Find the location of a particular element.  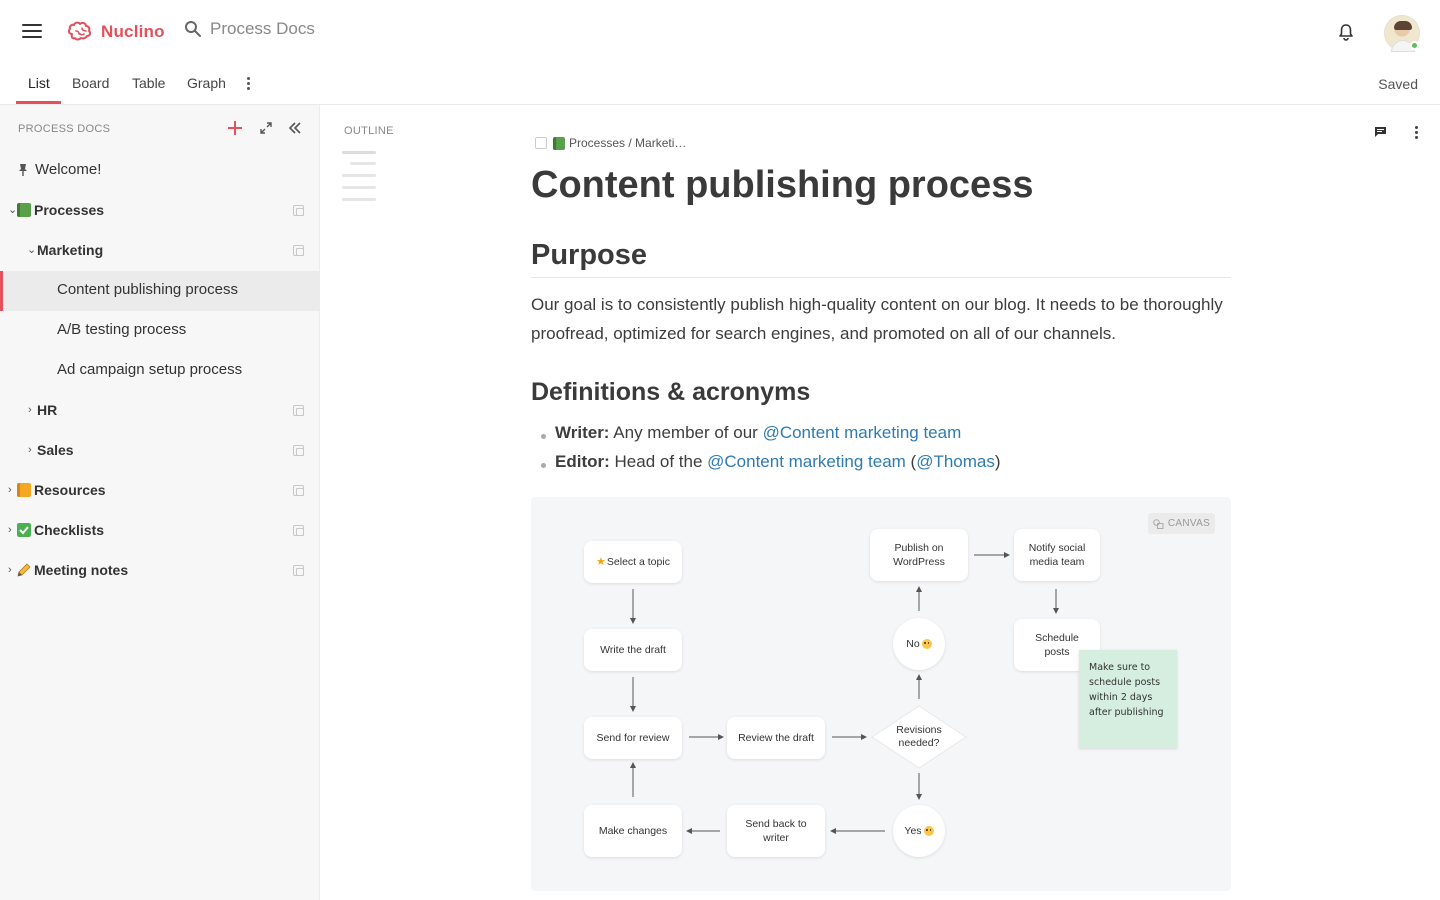

logo: Nuclino is located at coordinates (115, 32).